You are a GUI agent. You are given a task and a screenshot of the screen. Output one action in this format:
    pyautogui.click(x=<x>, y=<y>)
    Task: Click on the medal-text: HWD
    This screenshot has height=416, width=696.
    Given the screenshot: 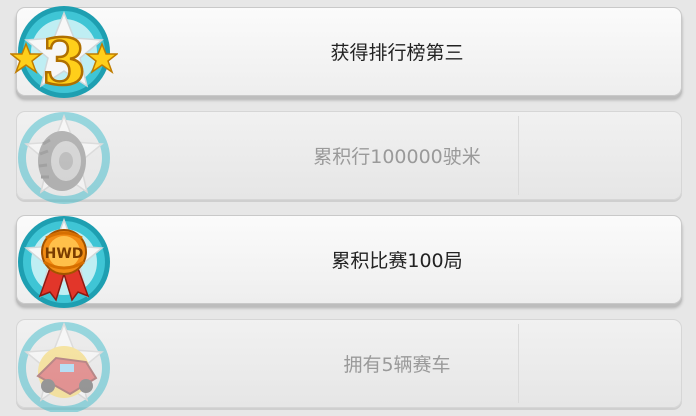 What is the action you would take?
    pyautogui.click(x=64, y=254)
    